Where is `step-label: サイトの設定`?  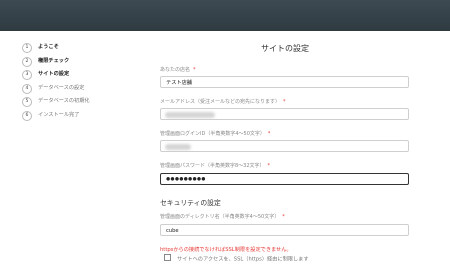
step-label: サイトの設定 is located at coordinates (54, 74).